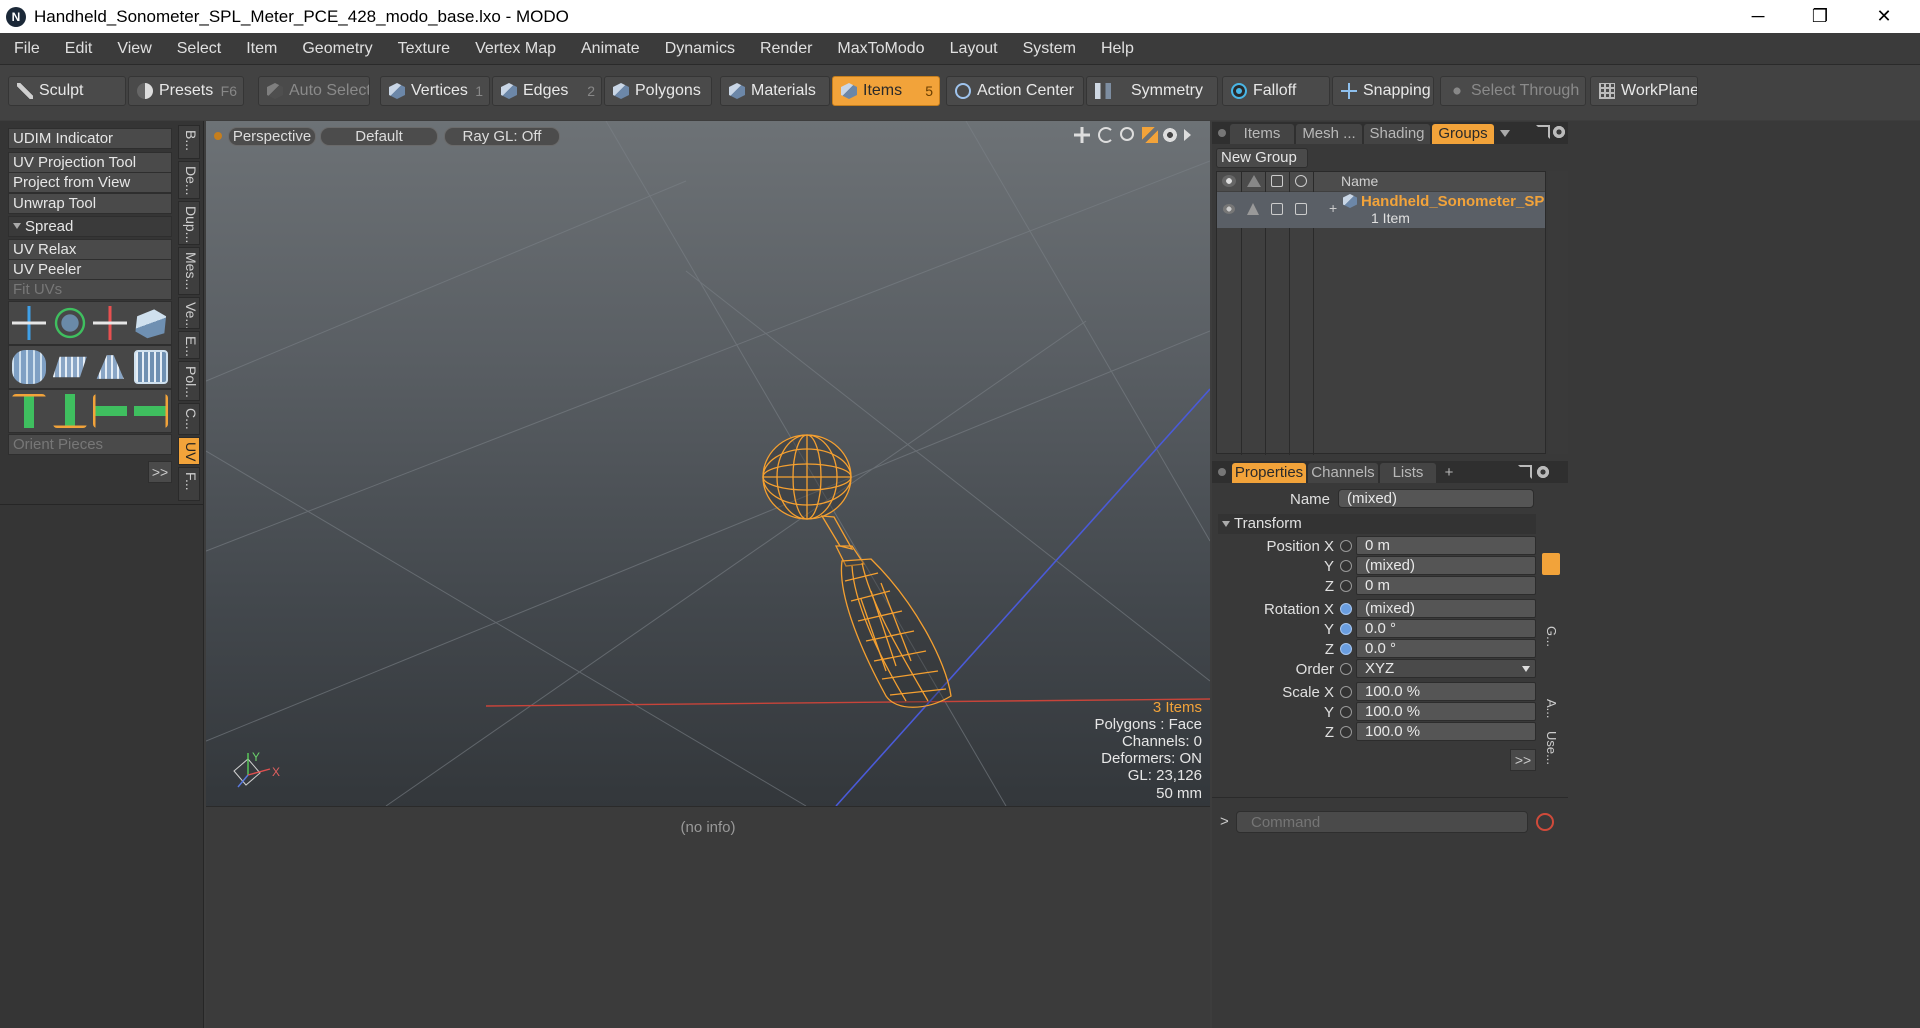 This screenshot has height=1028, width=1920. What do you see at coordinates (1229, 209) in the screenshot?
I see `group-visibility-icon` at bounding box center [1229, 209].